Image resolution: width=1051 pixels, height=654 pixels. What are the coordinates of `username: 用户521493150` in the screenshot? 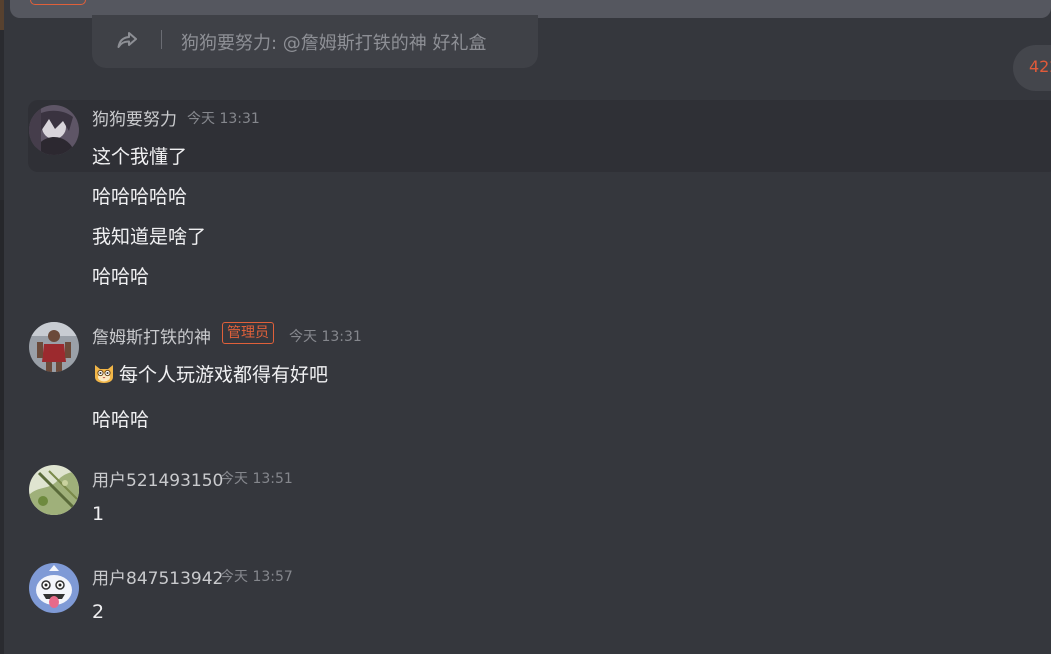 It's located at (157, 478).